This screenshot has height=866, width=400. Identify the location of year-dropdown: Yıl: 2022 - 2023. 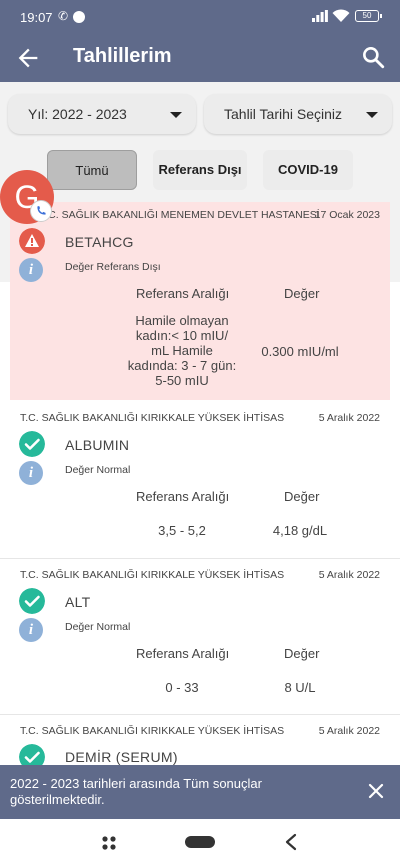
(102, 114).